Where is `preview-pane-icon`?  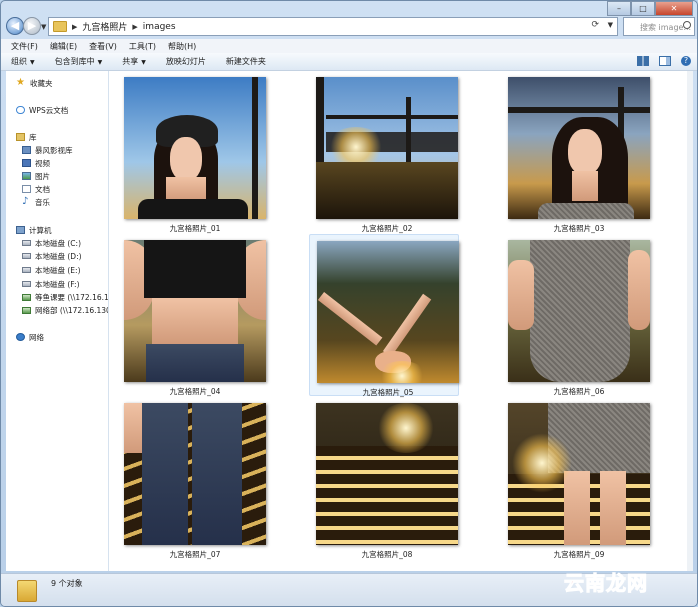
preview-pane-icon is located at coordinates (665, 61).